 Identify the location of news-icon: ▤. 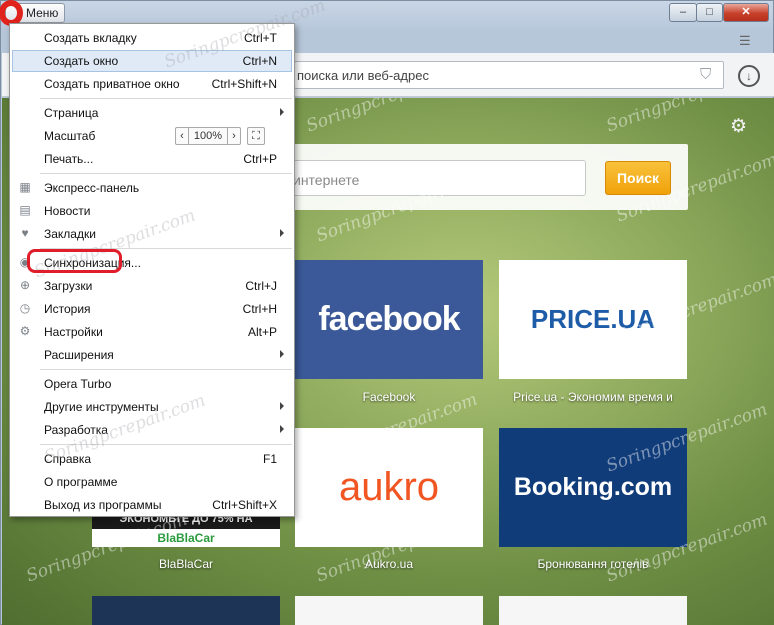
(25, 210).